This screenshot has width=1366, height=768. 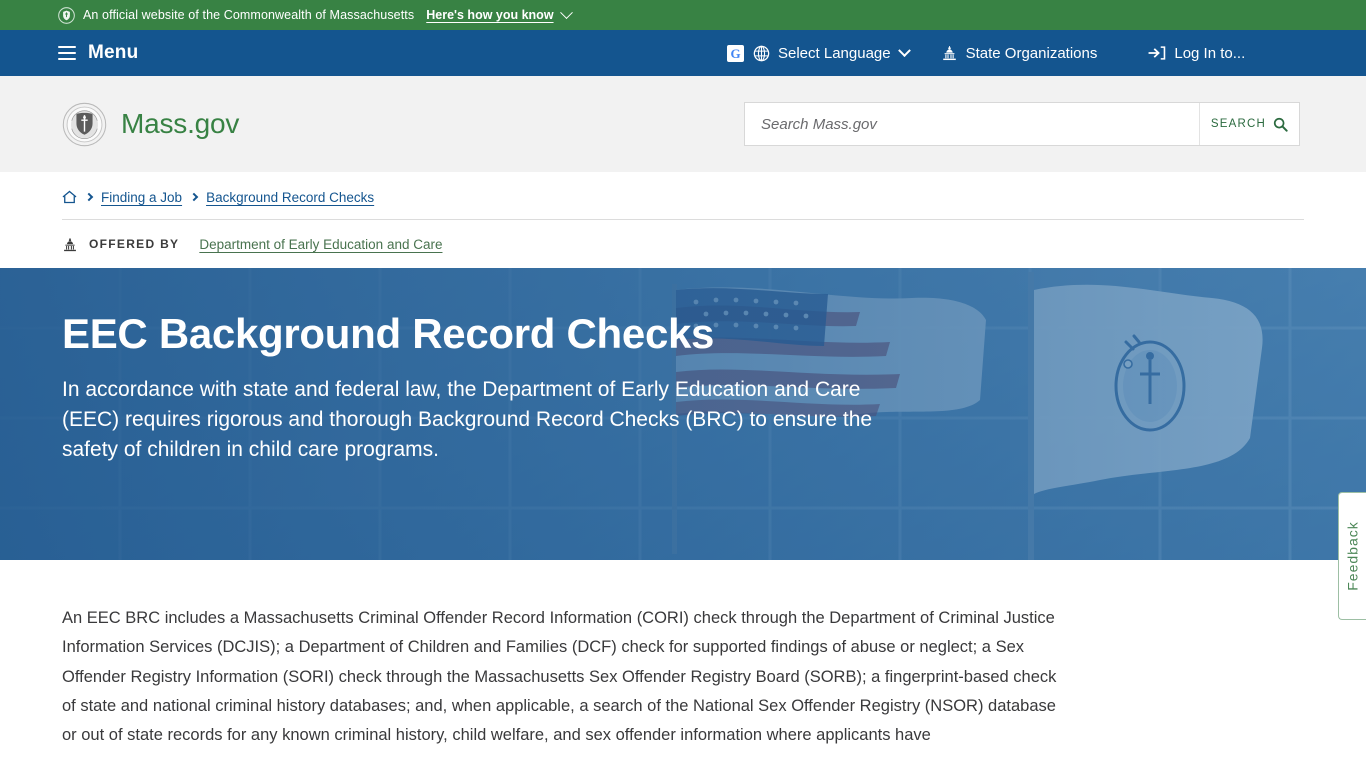 I want to click on heres-how-you-know-toggle: Here's how you know, so click(x=499, y=13).